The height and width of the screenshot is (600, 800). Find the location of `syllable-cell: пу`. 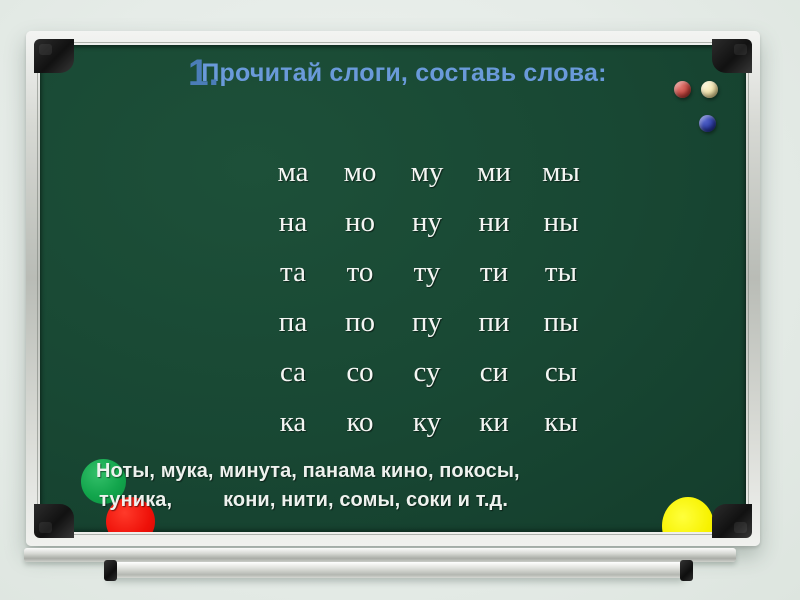

syllable-cell: пу is located at coordinates (427, 321).